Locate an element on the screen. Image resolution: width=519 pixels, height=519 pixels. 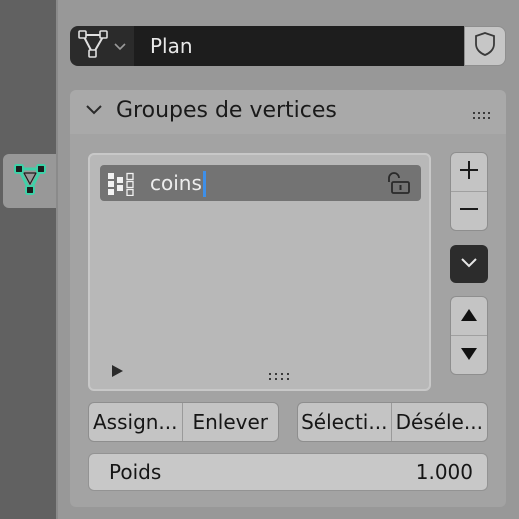
remove-button: Enlever is located at coordinates (229, 422).